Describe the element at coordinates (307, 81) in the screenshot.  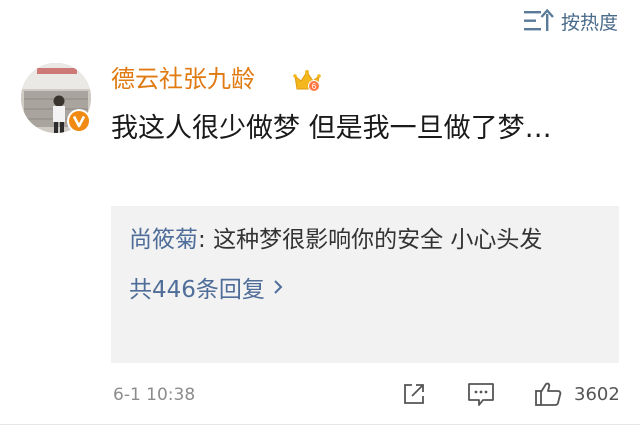
I see `crown-member-icon: 6` at that location.